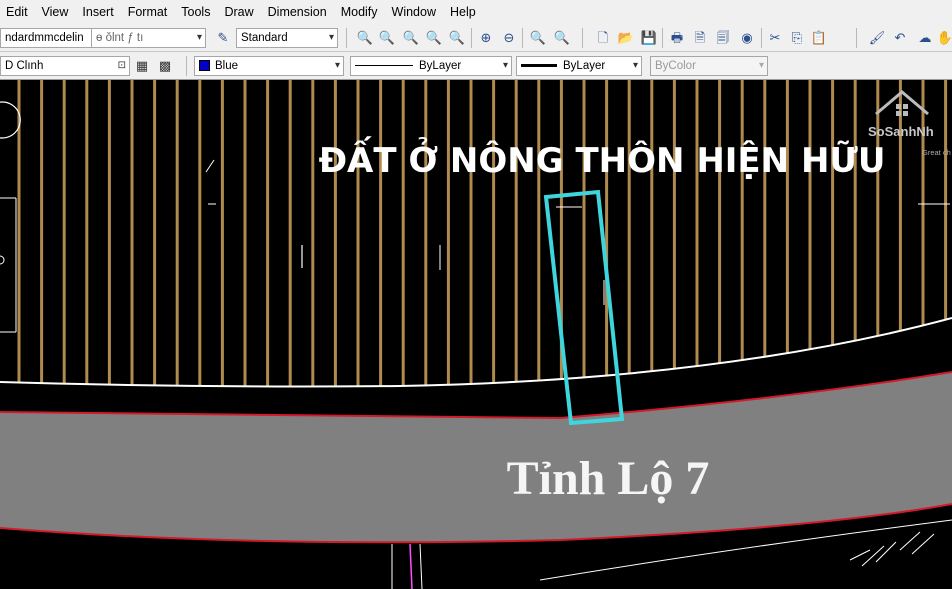  Describe the element at coordinates (384, 66) in the screenshot. I see `linetype-sample` at that location.